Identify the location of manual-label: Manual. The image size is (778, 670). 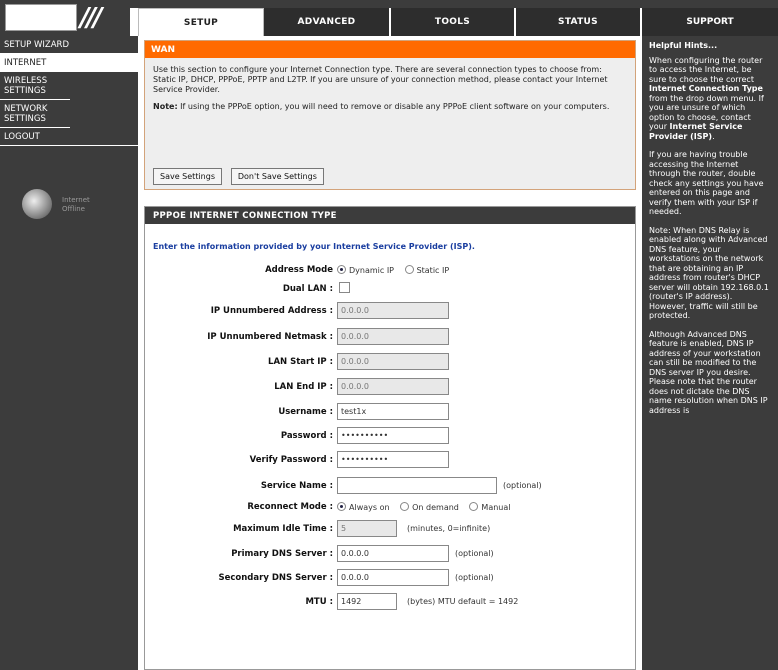
(496, 507).